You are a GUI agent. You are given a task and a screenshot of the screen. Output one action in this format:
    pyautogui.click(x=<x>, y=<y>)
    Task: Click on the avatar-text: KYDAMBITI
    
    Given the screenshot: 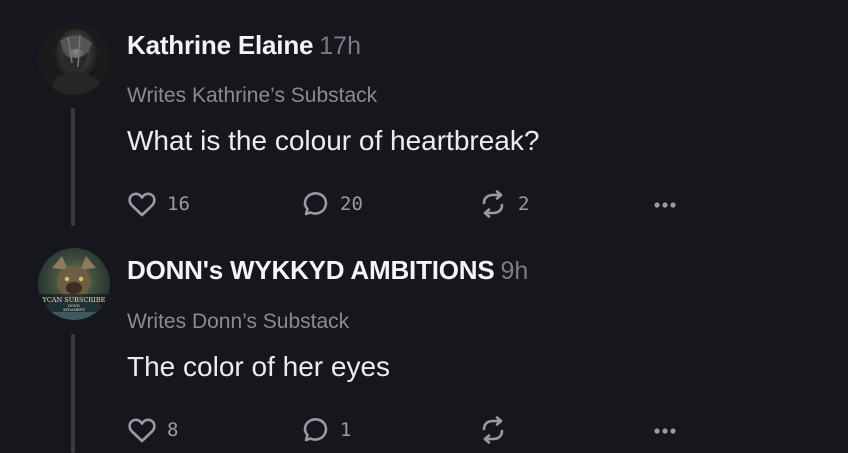 What is the action you would take?
    pyautogui.click(x=74, y=310)
    